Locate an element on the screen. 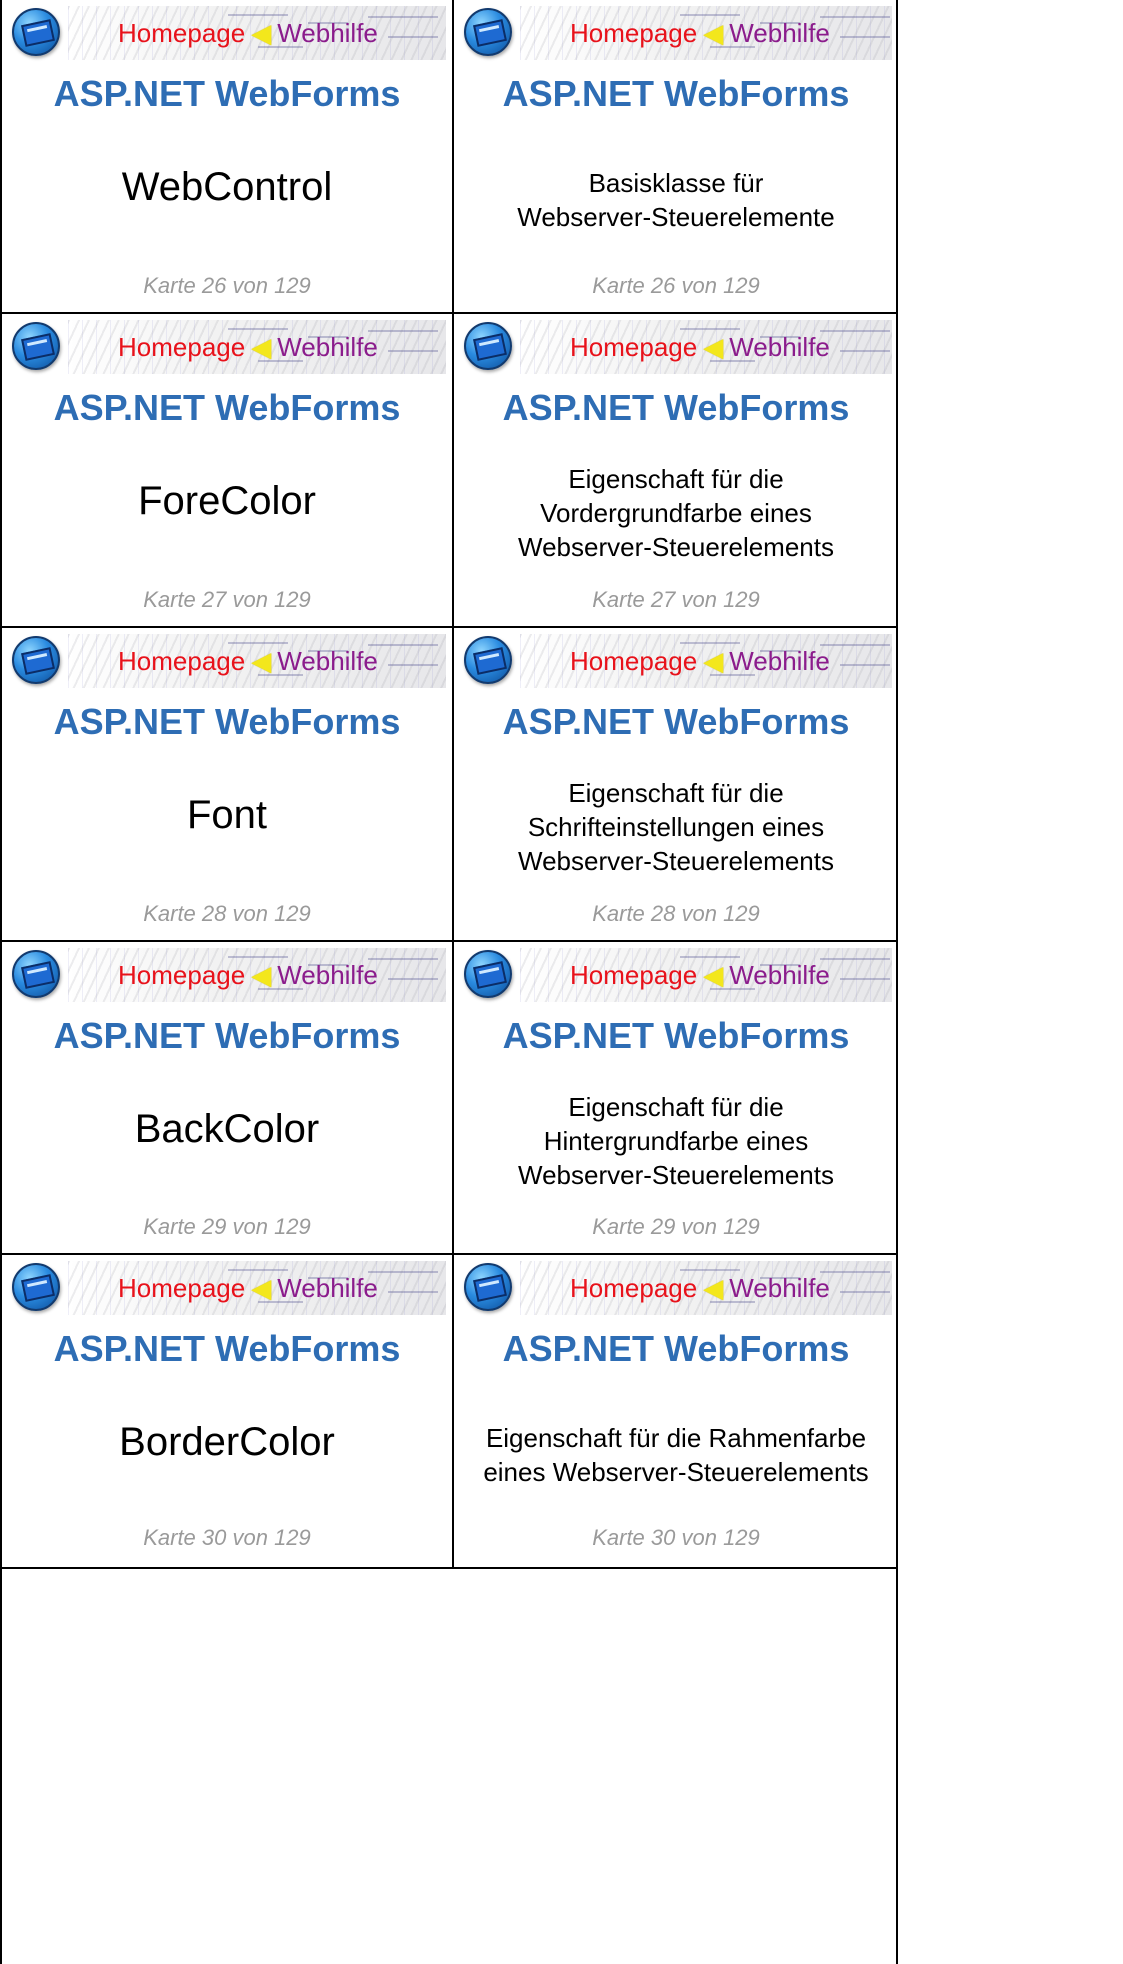  card-term: WebControl is located at coordinates (227, 187).